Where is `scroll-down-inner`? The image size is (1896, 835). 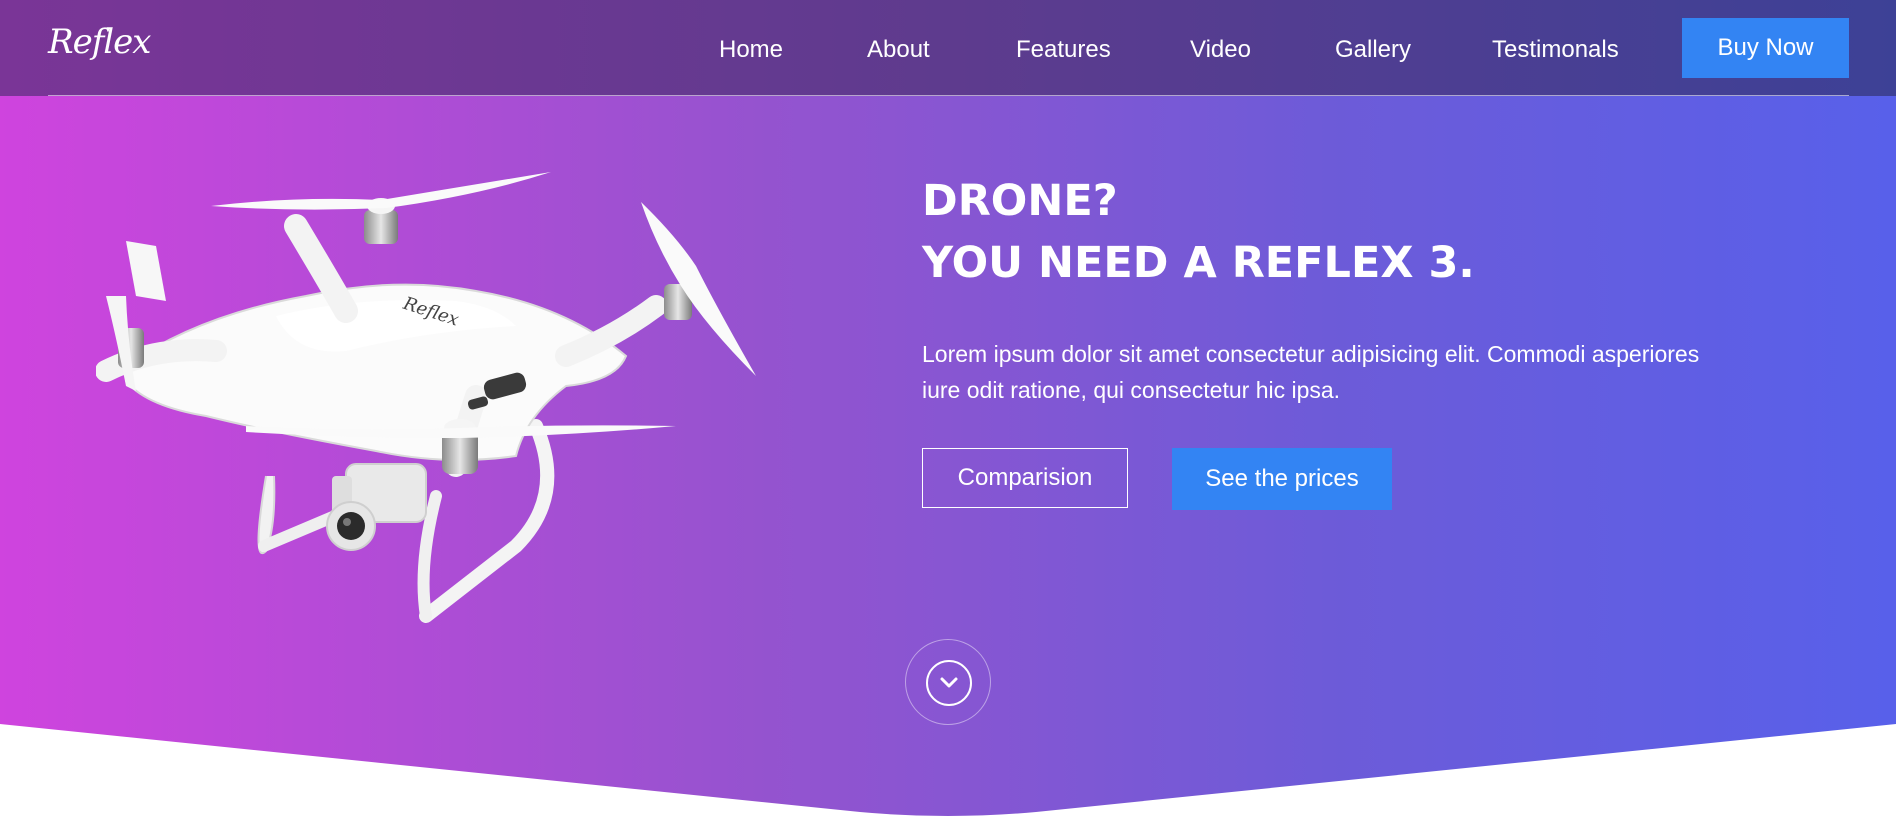
scroll-down-inner is located at coordinates (949, 683).